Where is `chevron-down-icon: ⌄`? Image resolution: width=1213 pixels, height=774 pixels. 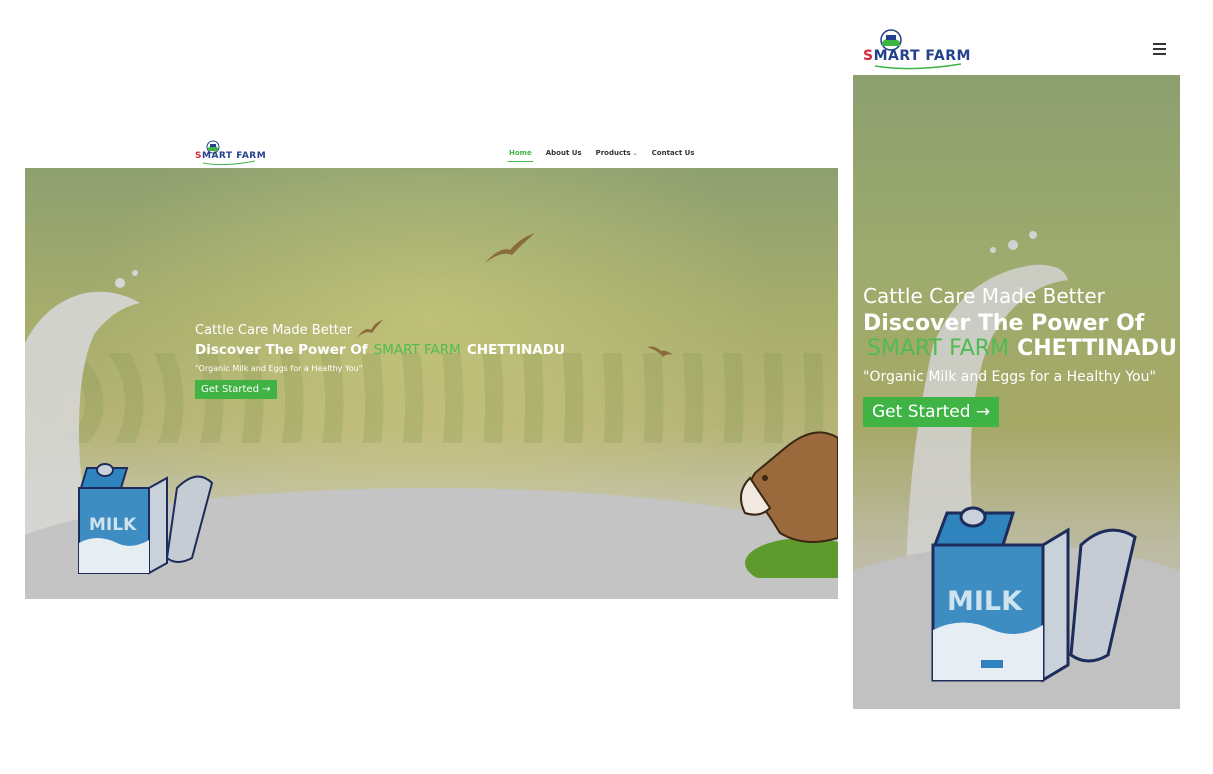
chevron-down-icon: ⌄ is located at coordinates (635, 153).